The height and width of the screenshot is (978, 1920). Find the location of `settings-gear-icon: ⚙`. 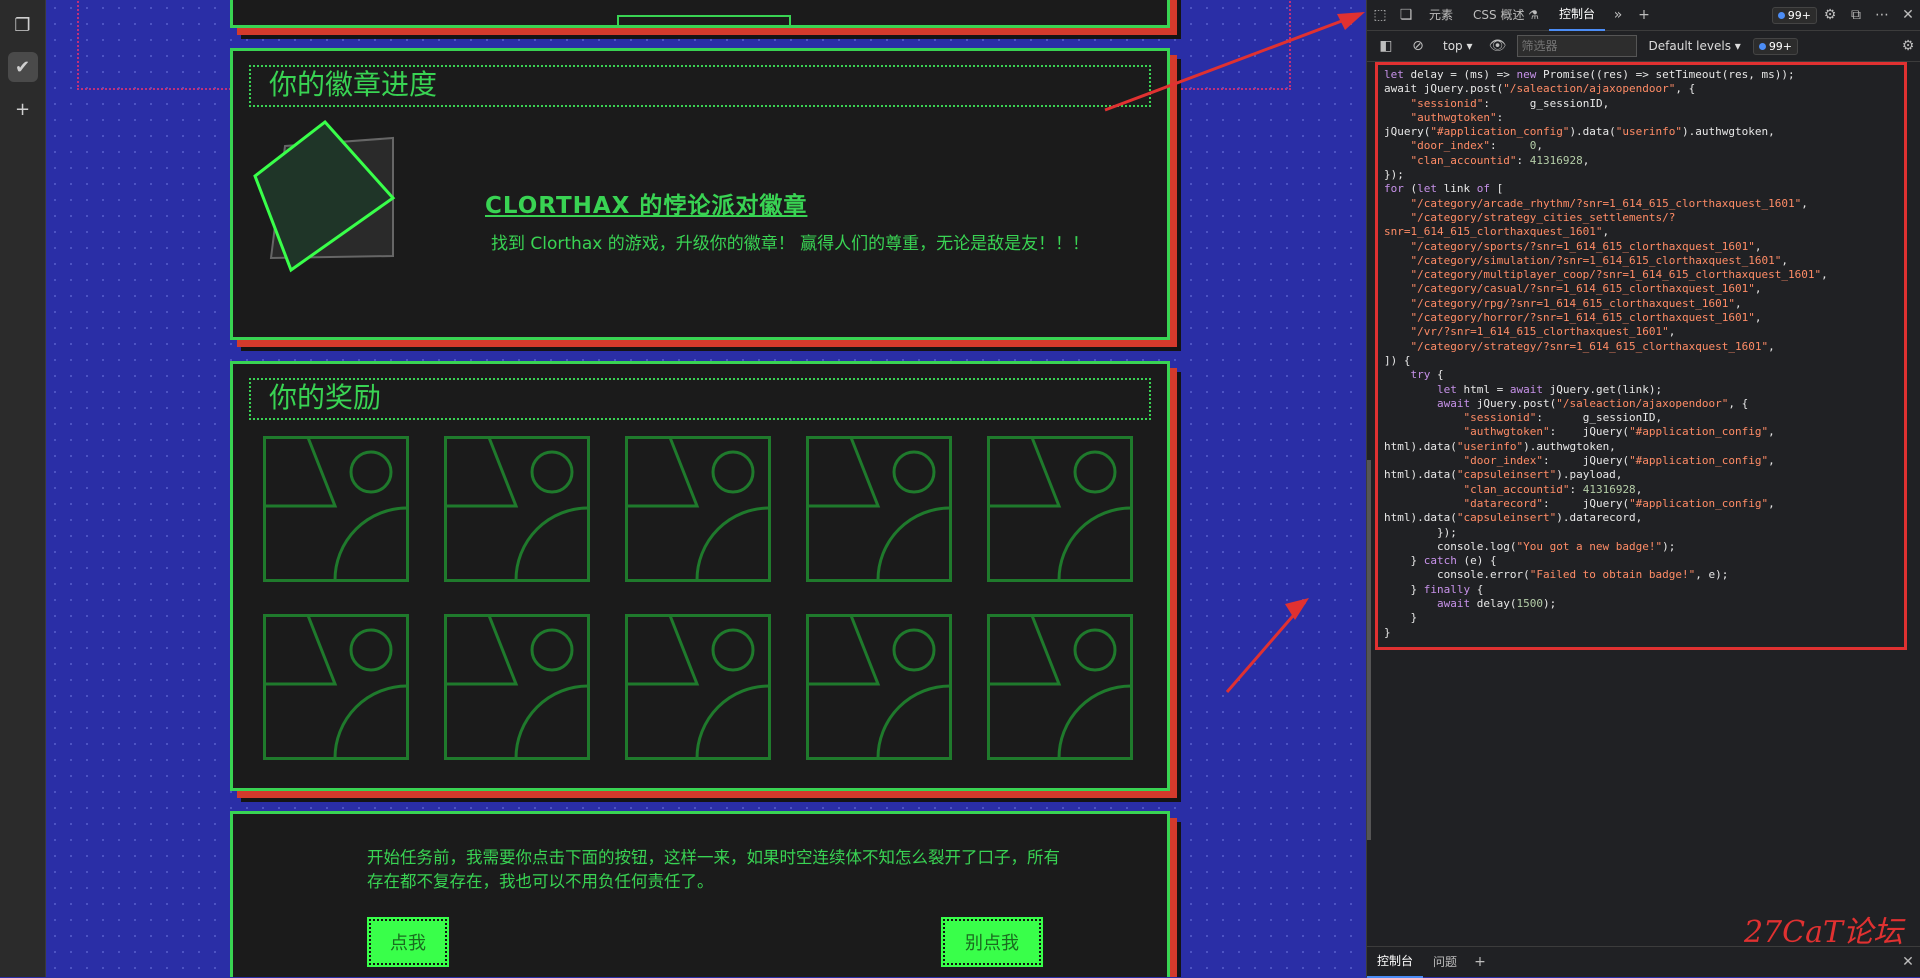

settings-gear-icon: ⚙ is located at coordinates (1830, 15).